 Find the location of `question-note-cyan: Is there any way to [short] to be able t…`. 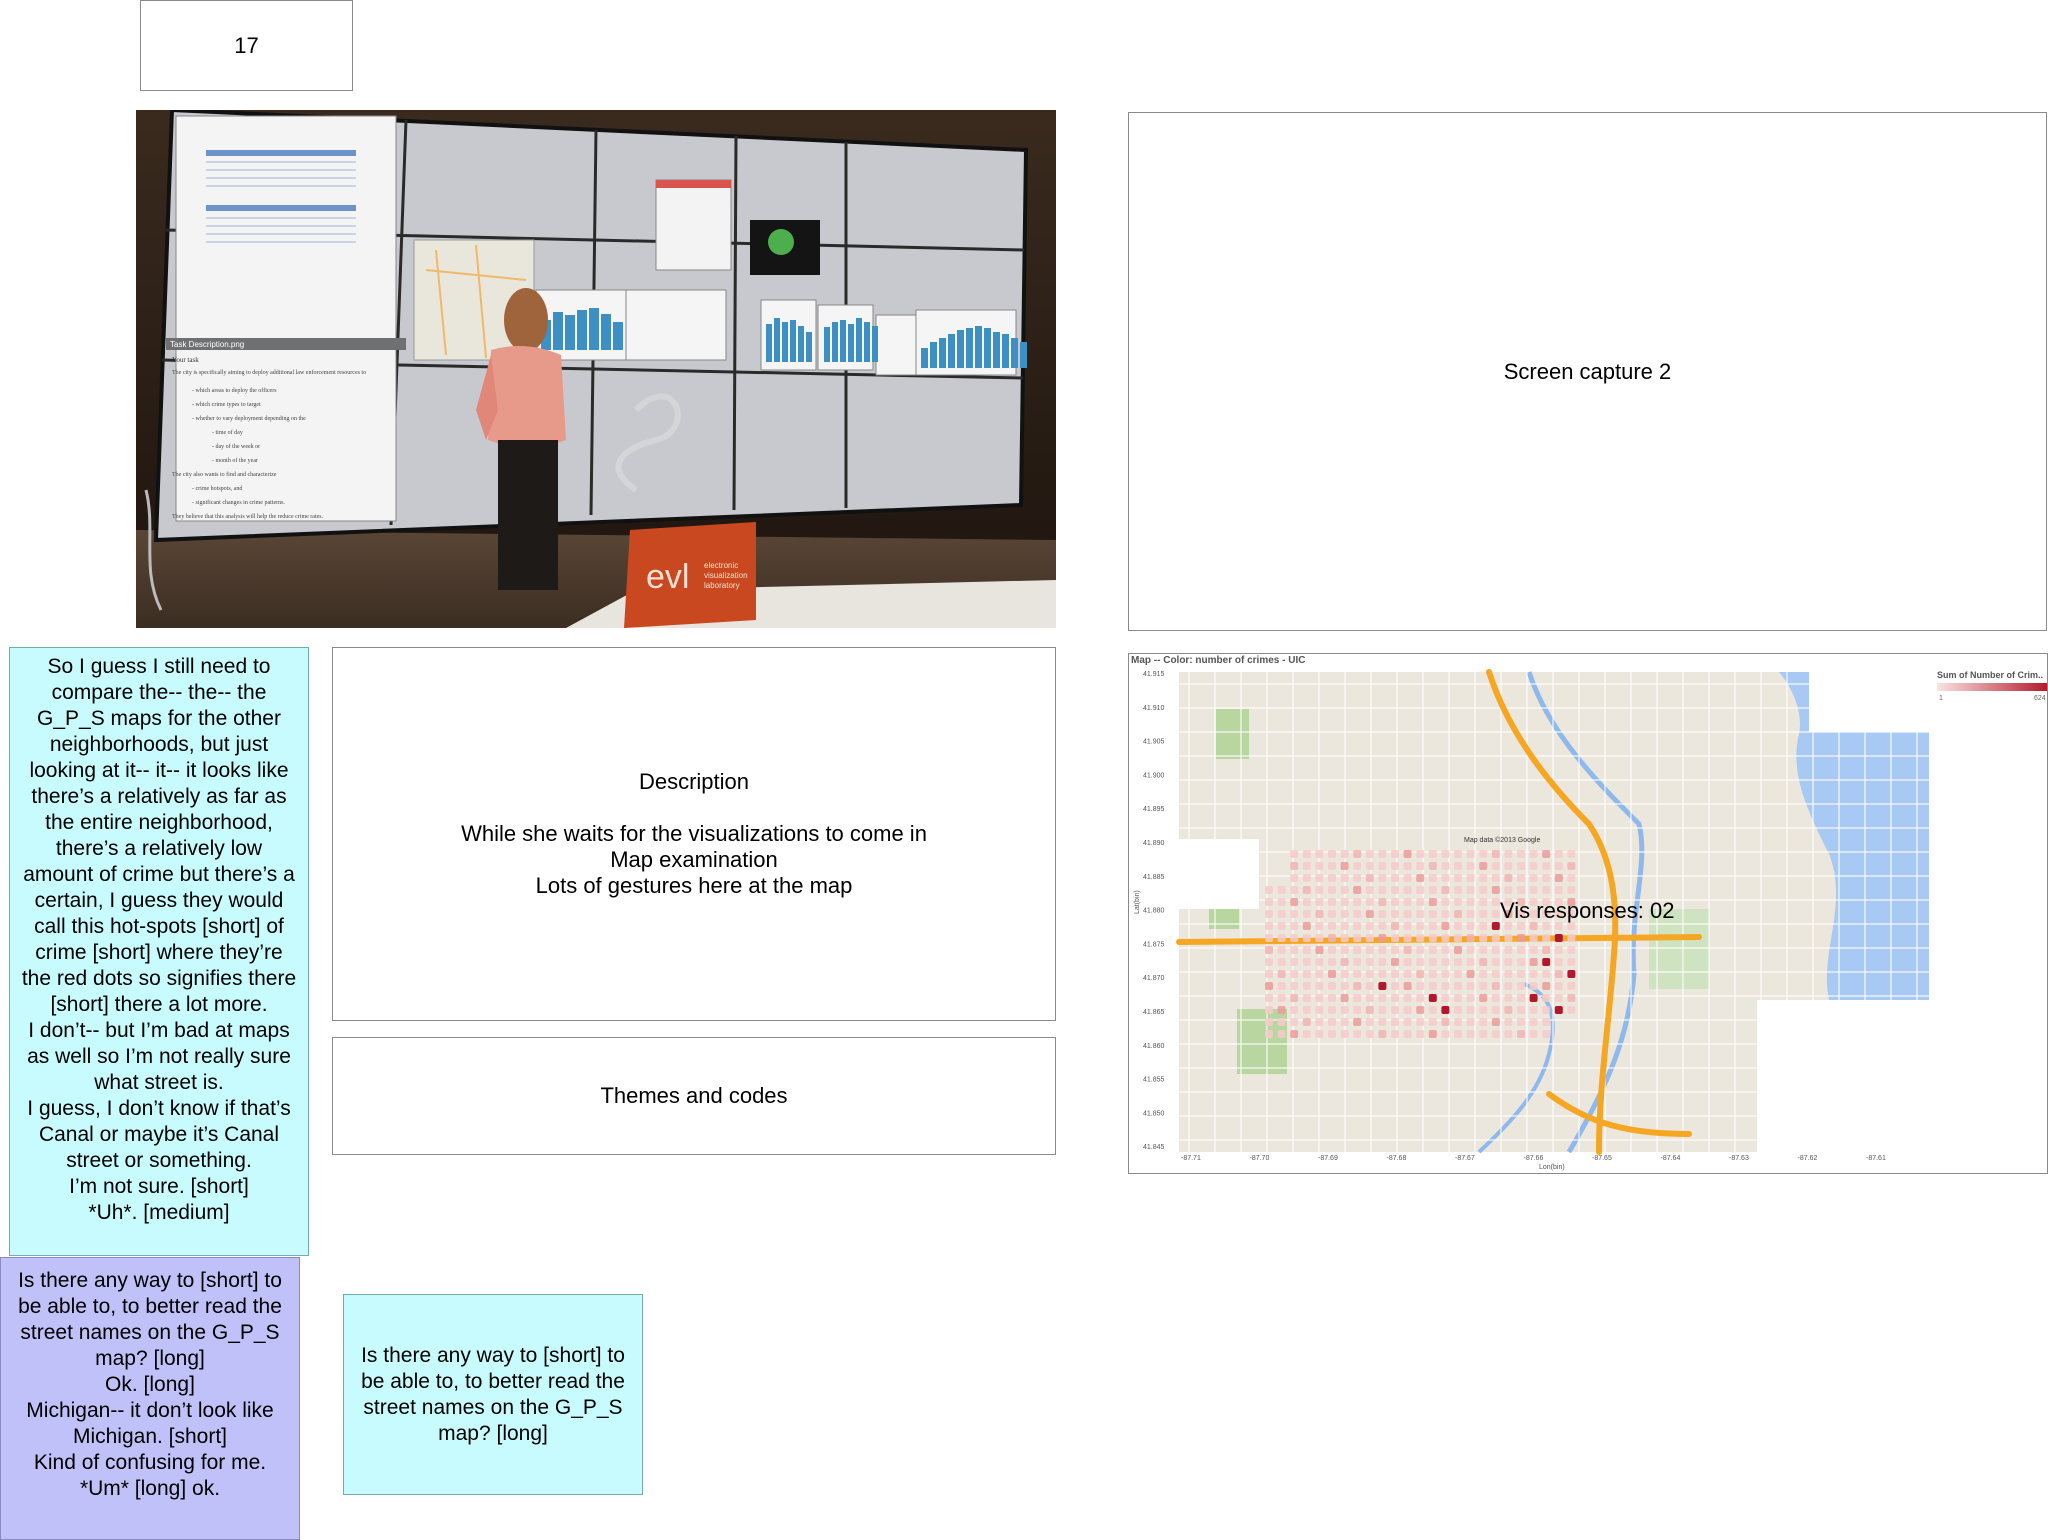

question-note-cyan: Is there any way to [short] to be able t… is located at coordinates (493, 1394).